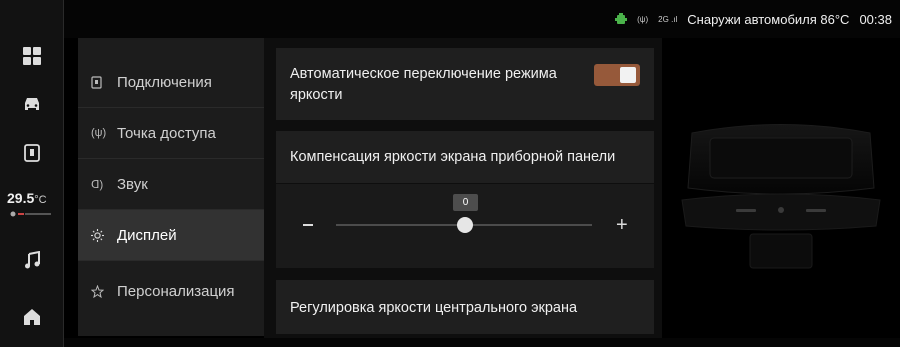  What do you see at coordinates (768, 19) in the screenshot?
I see `outside-temperature: Снаружи автомобиля 86°C` at bounding box center [768, 19].